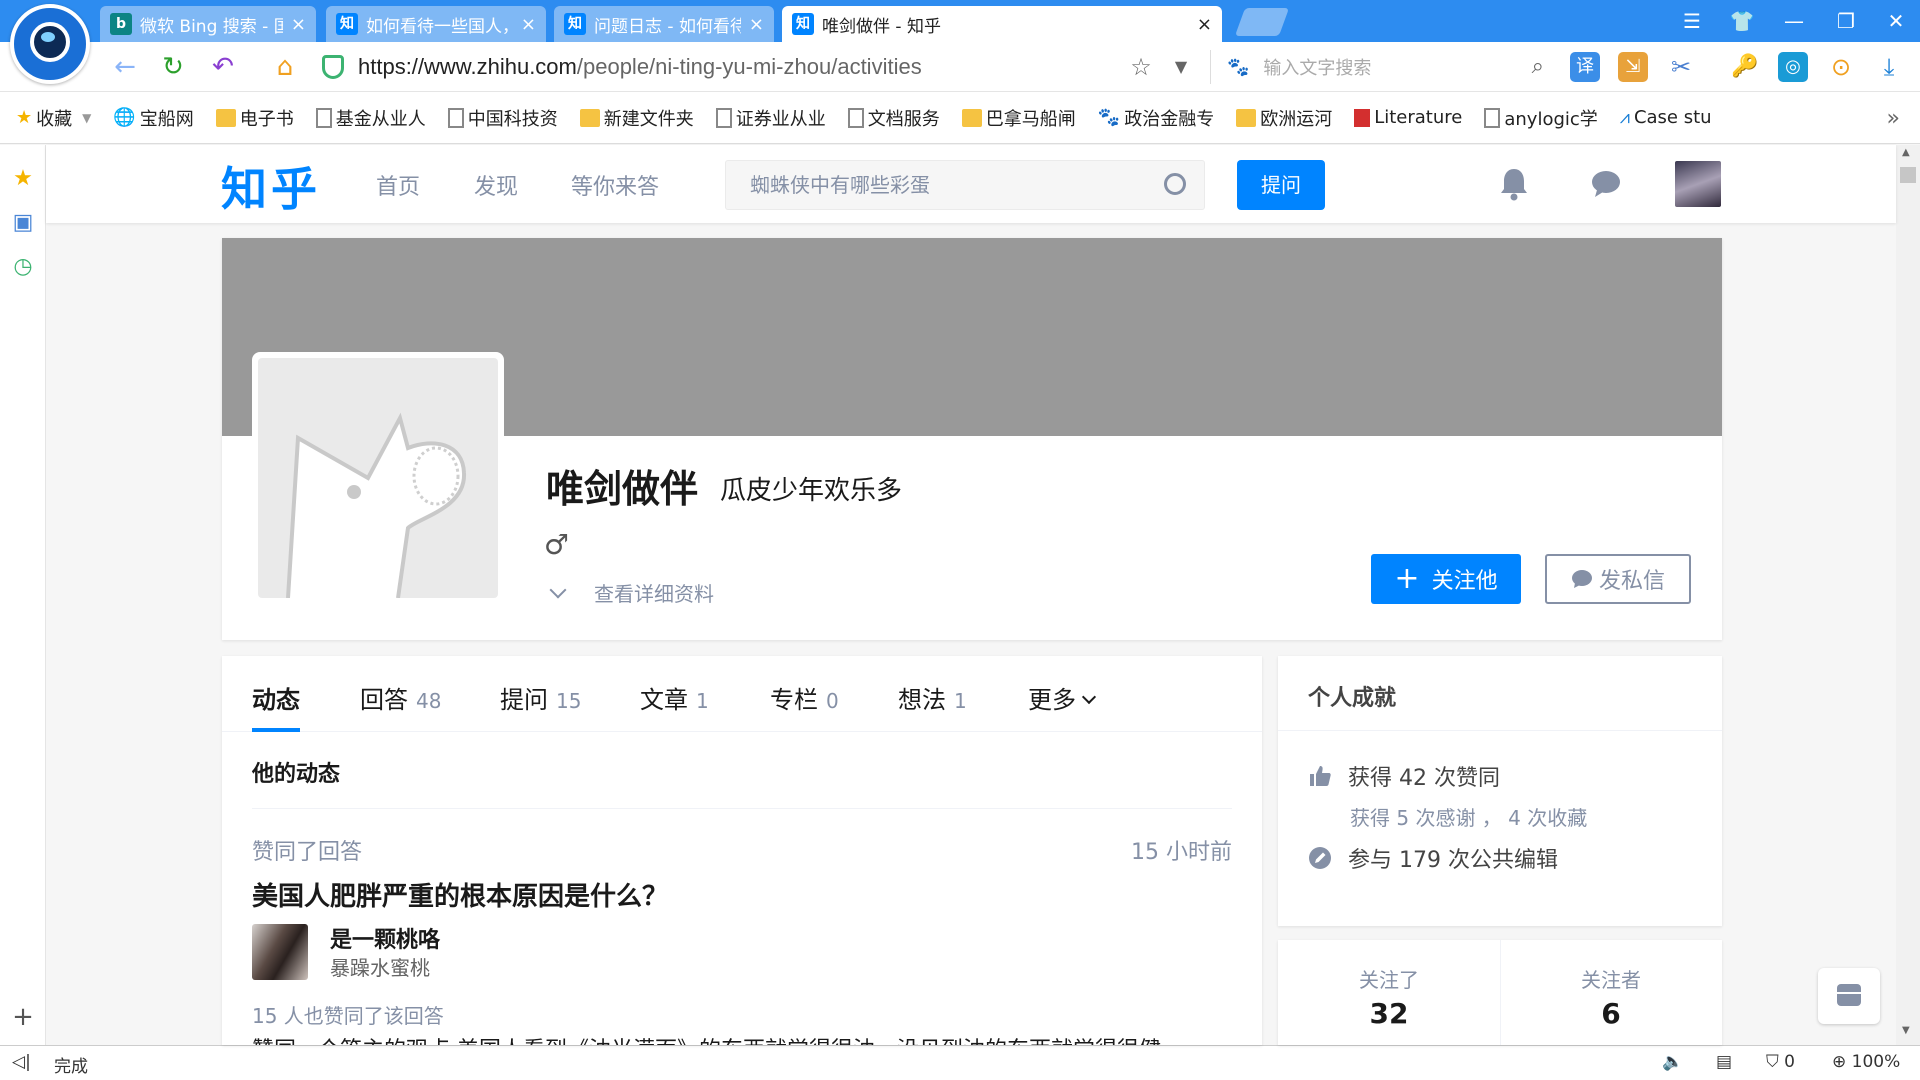 The height and width of the screenshot is (1080, 1920). Describe the element at coordinates (1896, 21) in the screenshot. I see `close-window-button: ✕` at that location.